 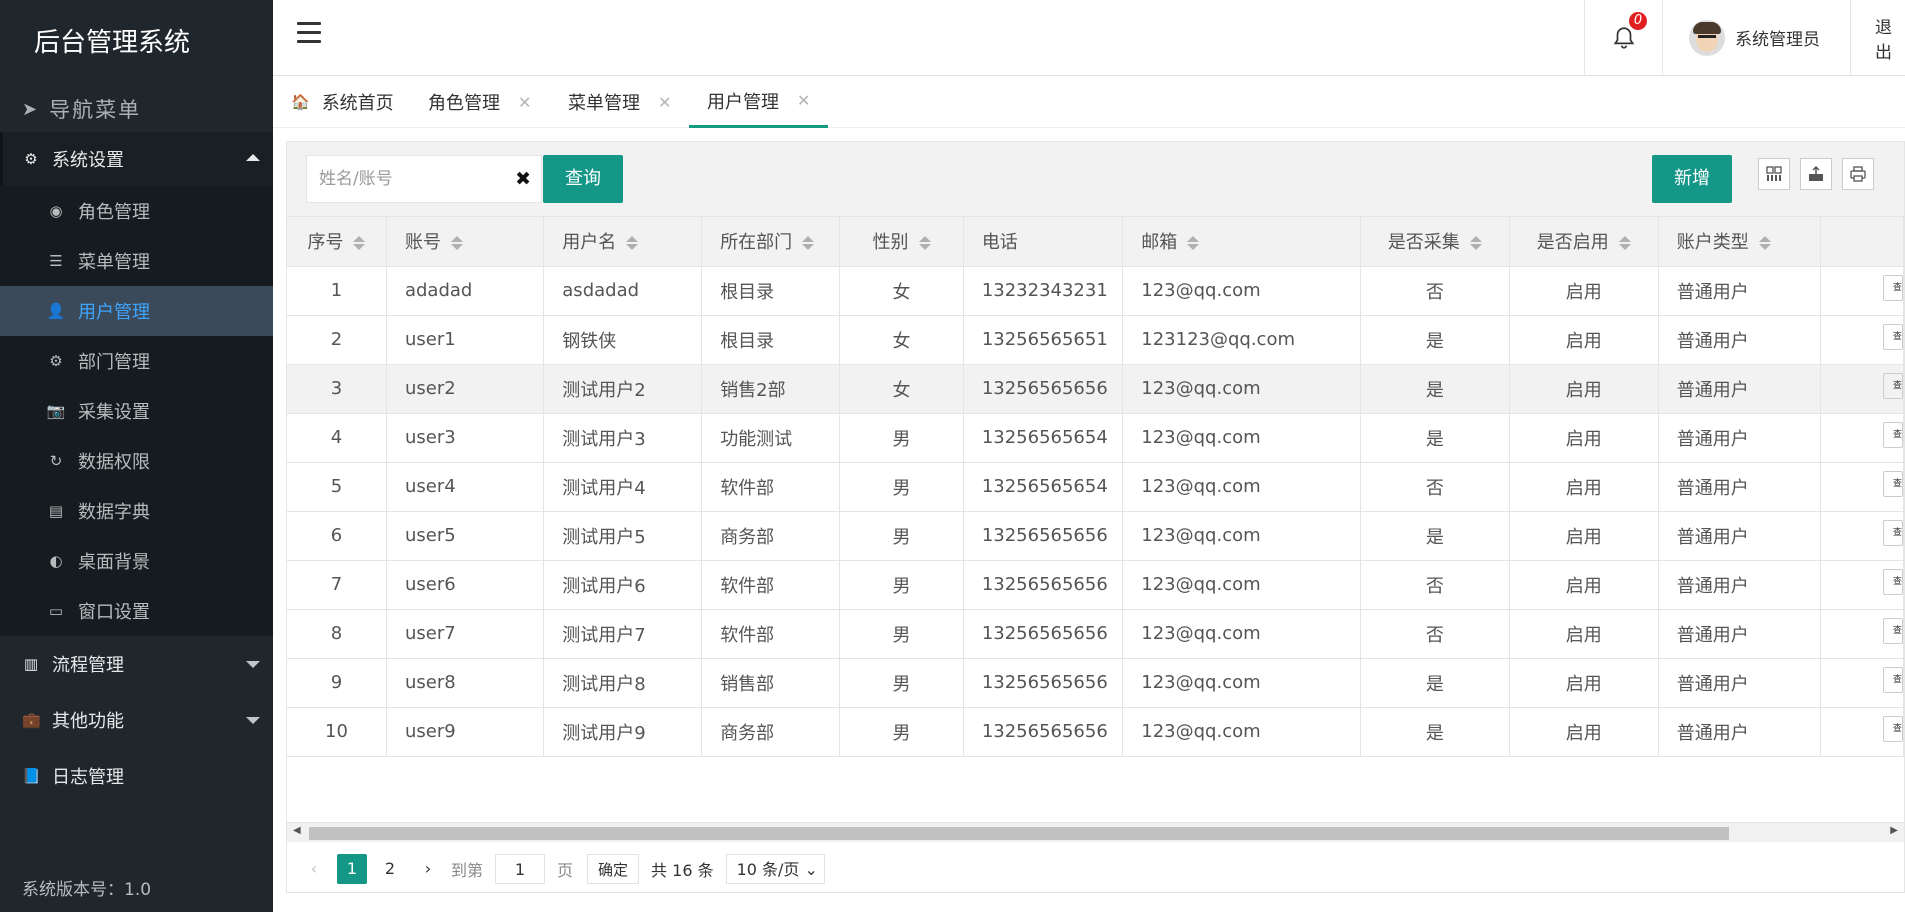 I want to click on tab-user-management: 用户管理 ✕, so click(x=759, y=102).